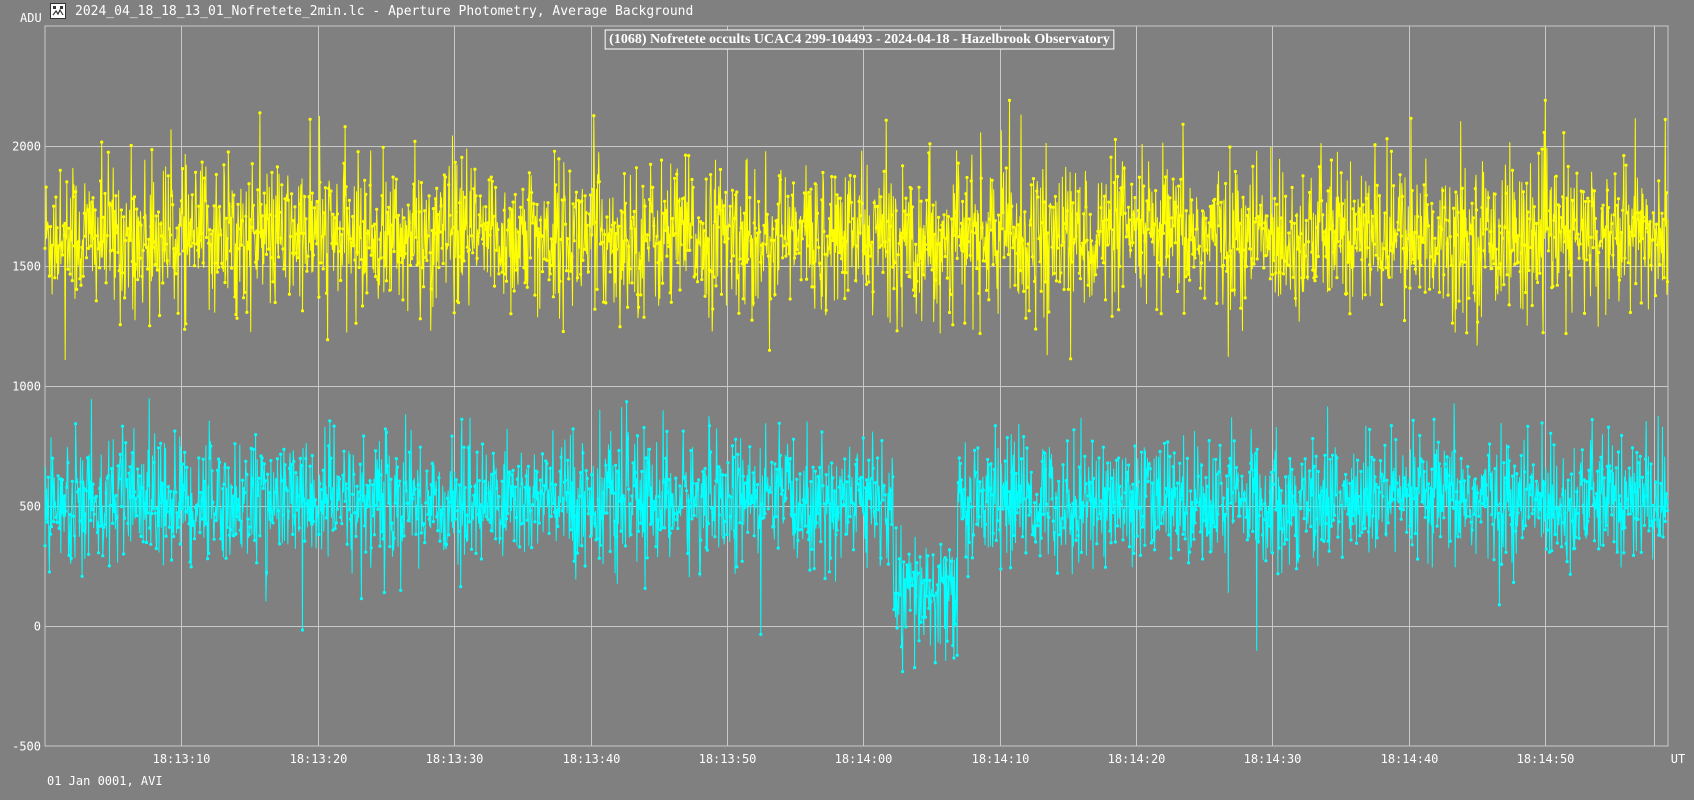  I want to click on x-tick-label: 18:13:40, so click(592, 759).